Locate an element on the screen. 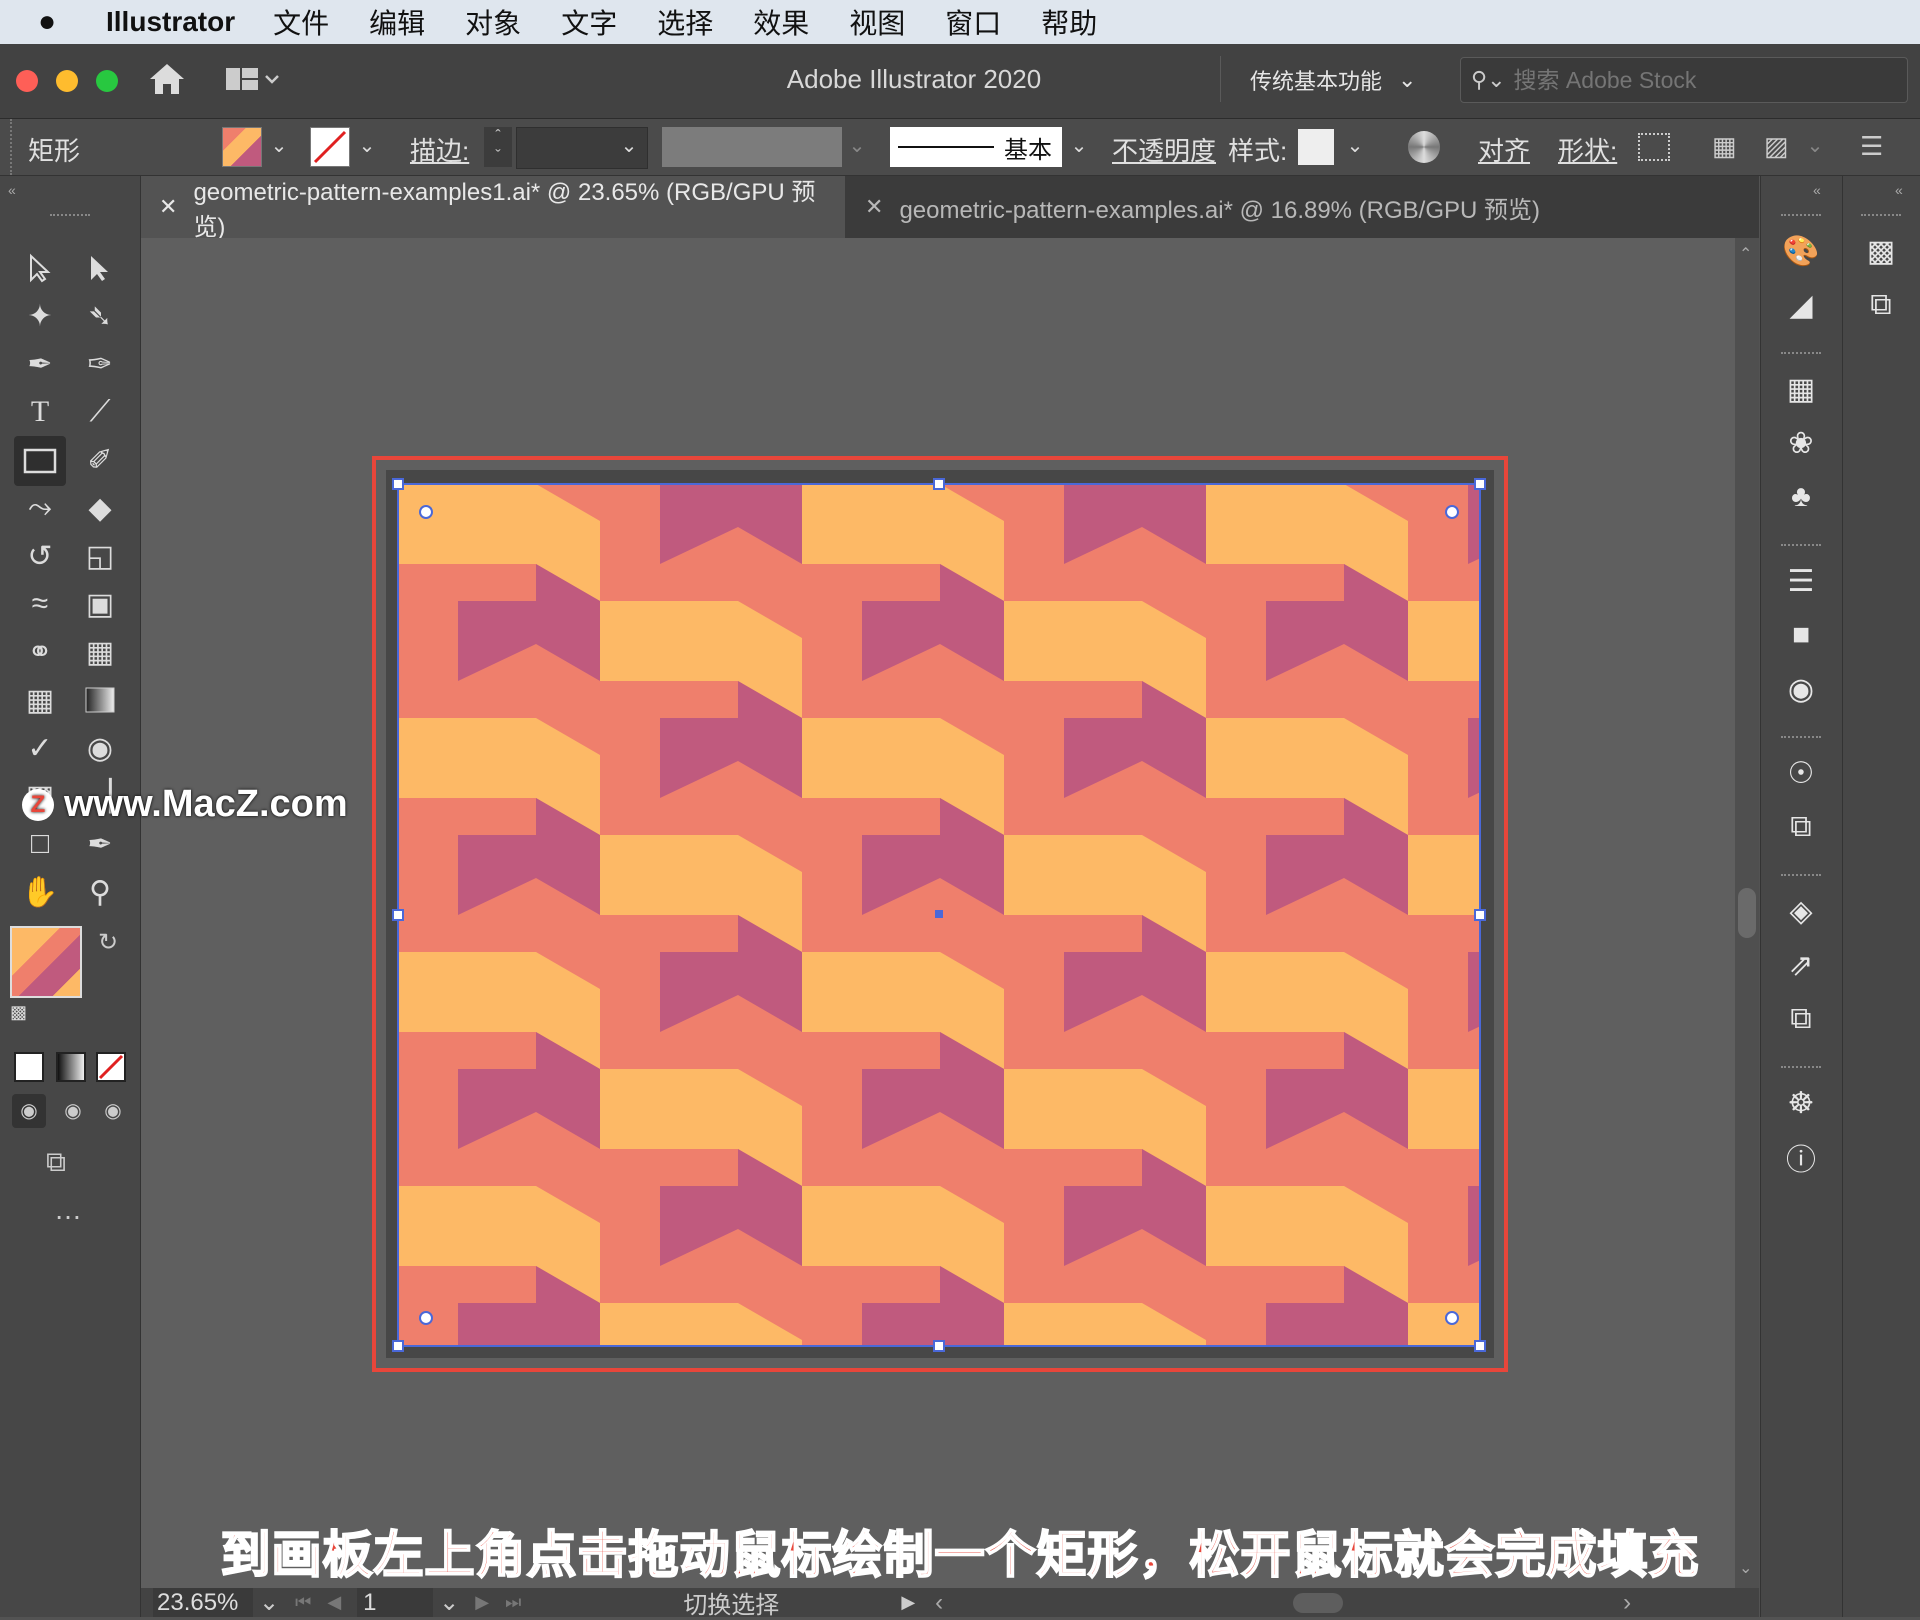 The image size is (1920, 1620). brushes-icon: ❀ is located at coordinates (1801, 443).